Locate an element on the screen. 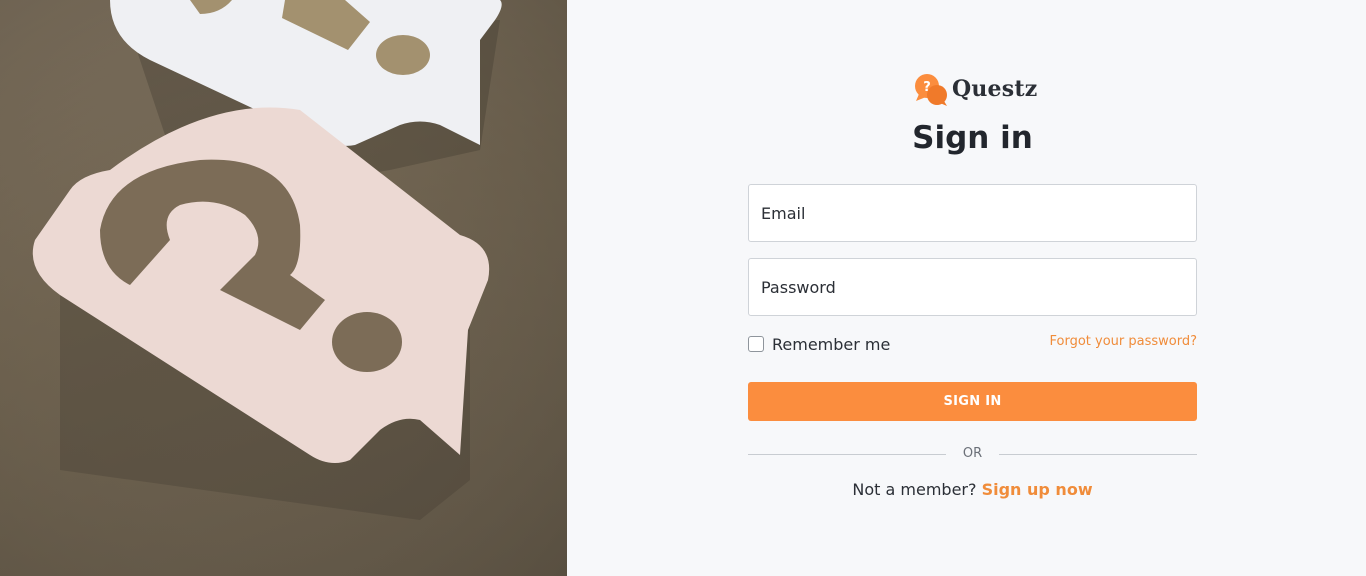 The height and width of the screenshot is (576, 1366). page-title: Sign in is located at coordinates (972, 138).